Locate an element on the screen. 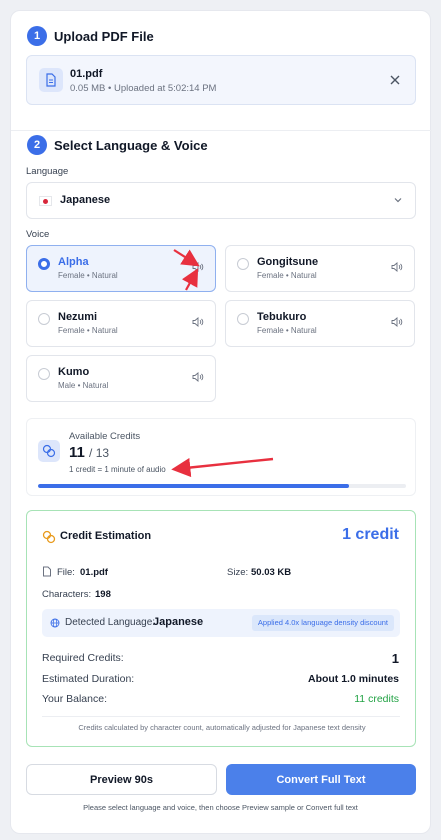 This screenshot has width=441, height=840. step-1-badge: 1 is located at coordinates (37, 36).